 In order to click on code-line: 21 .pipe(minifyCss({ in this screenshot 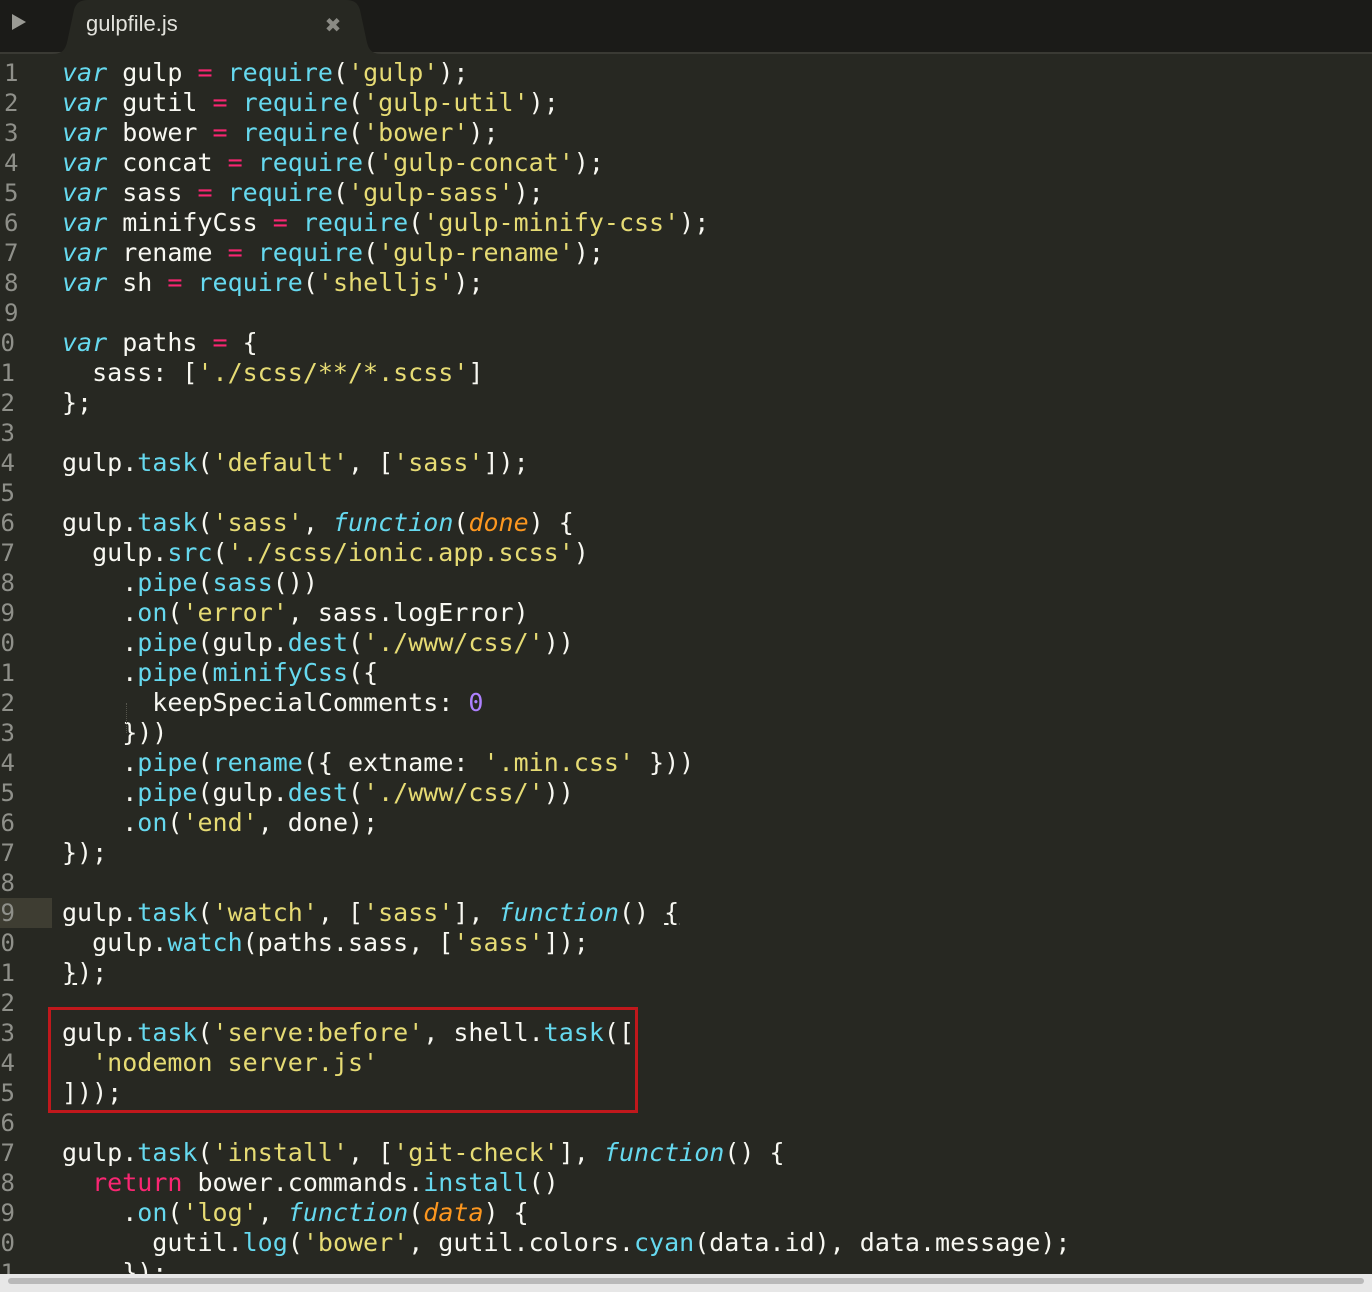, I will do `click(686, 673)`.